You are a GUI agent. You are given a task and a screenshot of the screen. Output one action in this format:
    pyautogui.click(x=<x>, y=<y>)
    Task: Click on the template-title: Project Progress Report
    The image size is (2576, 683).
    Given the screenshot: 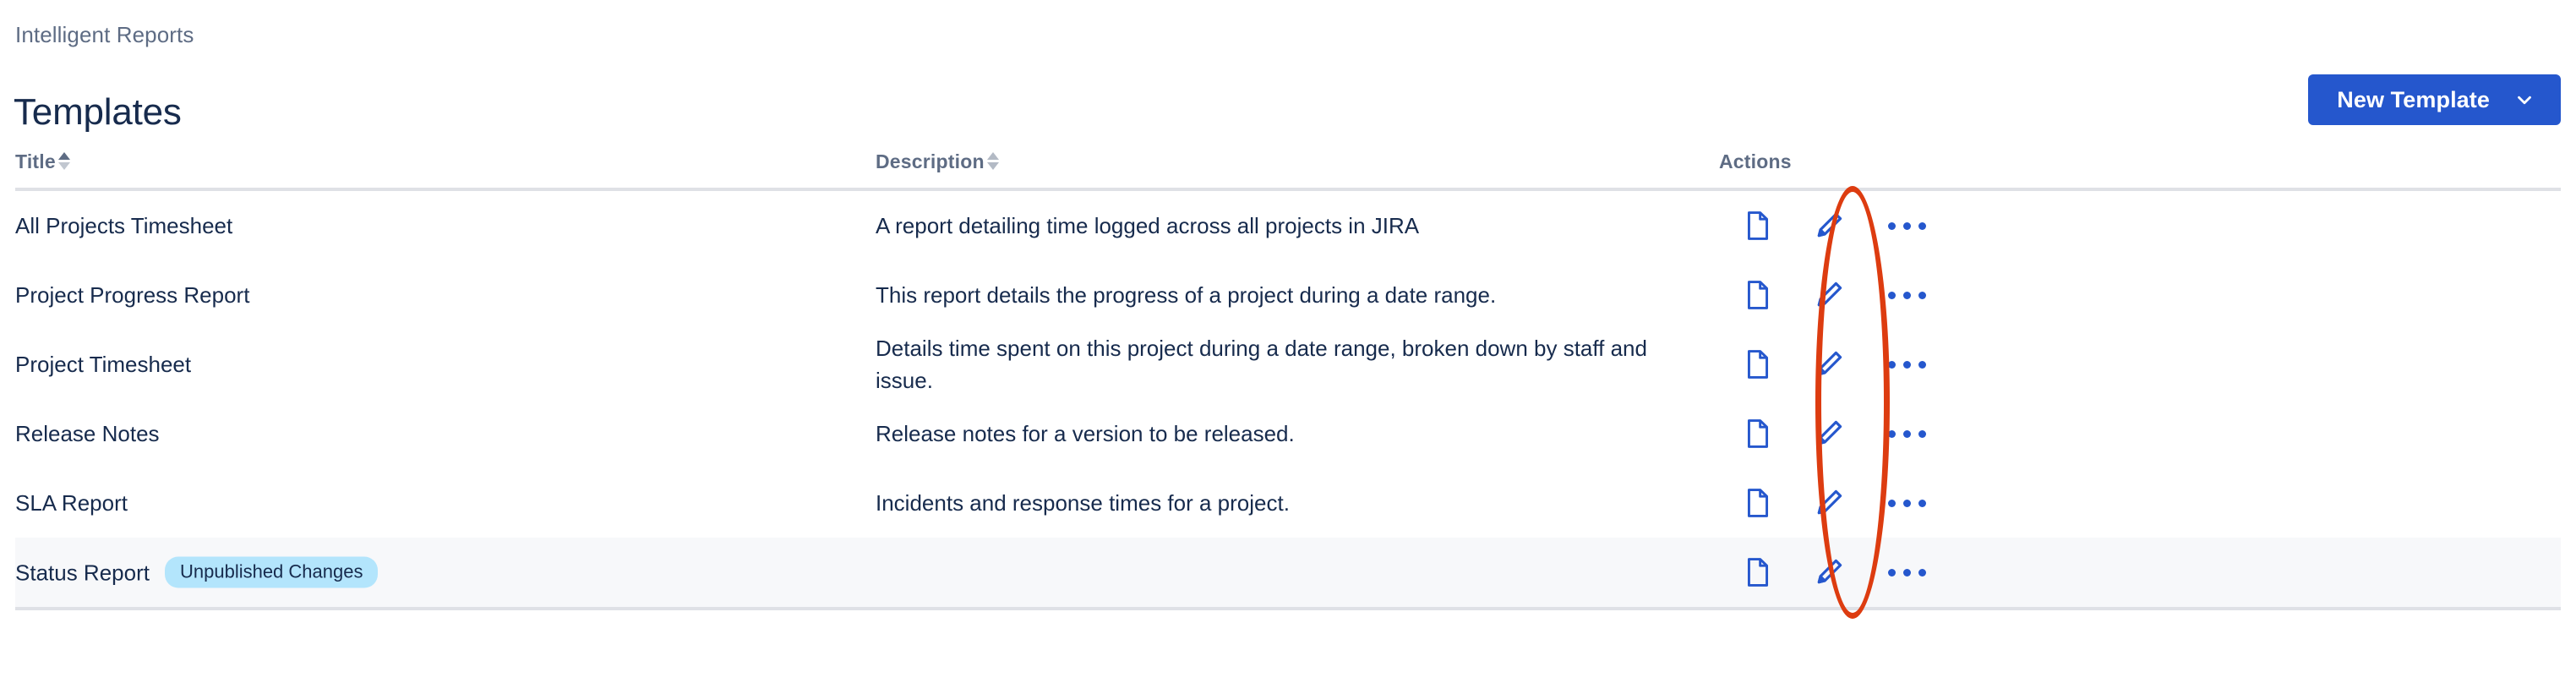 What is the action you would take?
    pyautogui.click(x=132, y=295)
    